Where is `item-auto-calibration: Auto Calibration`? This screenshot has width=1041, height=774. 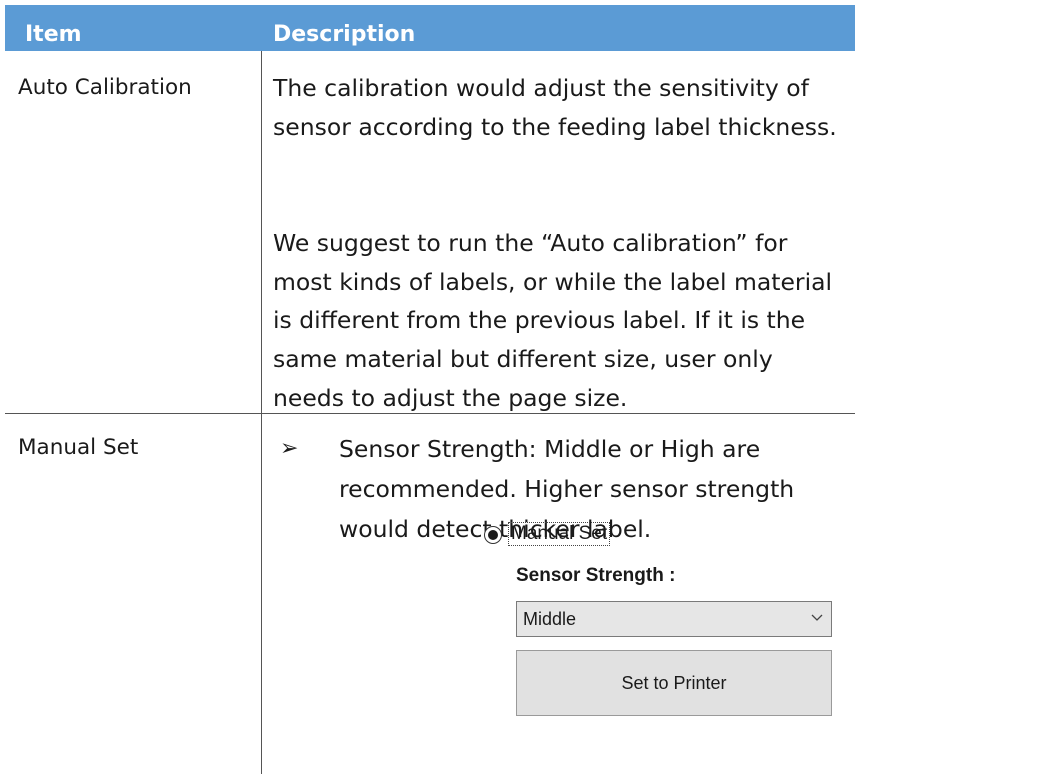 item-auto-calibration: Auto Calibration is located at coordinates (105, 87).